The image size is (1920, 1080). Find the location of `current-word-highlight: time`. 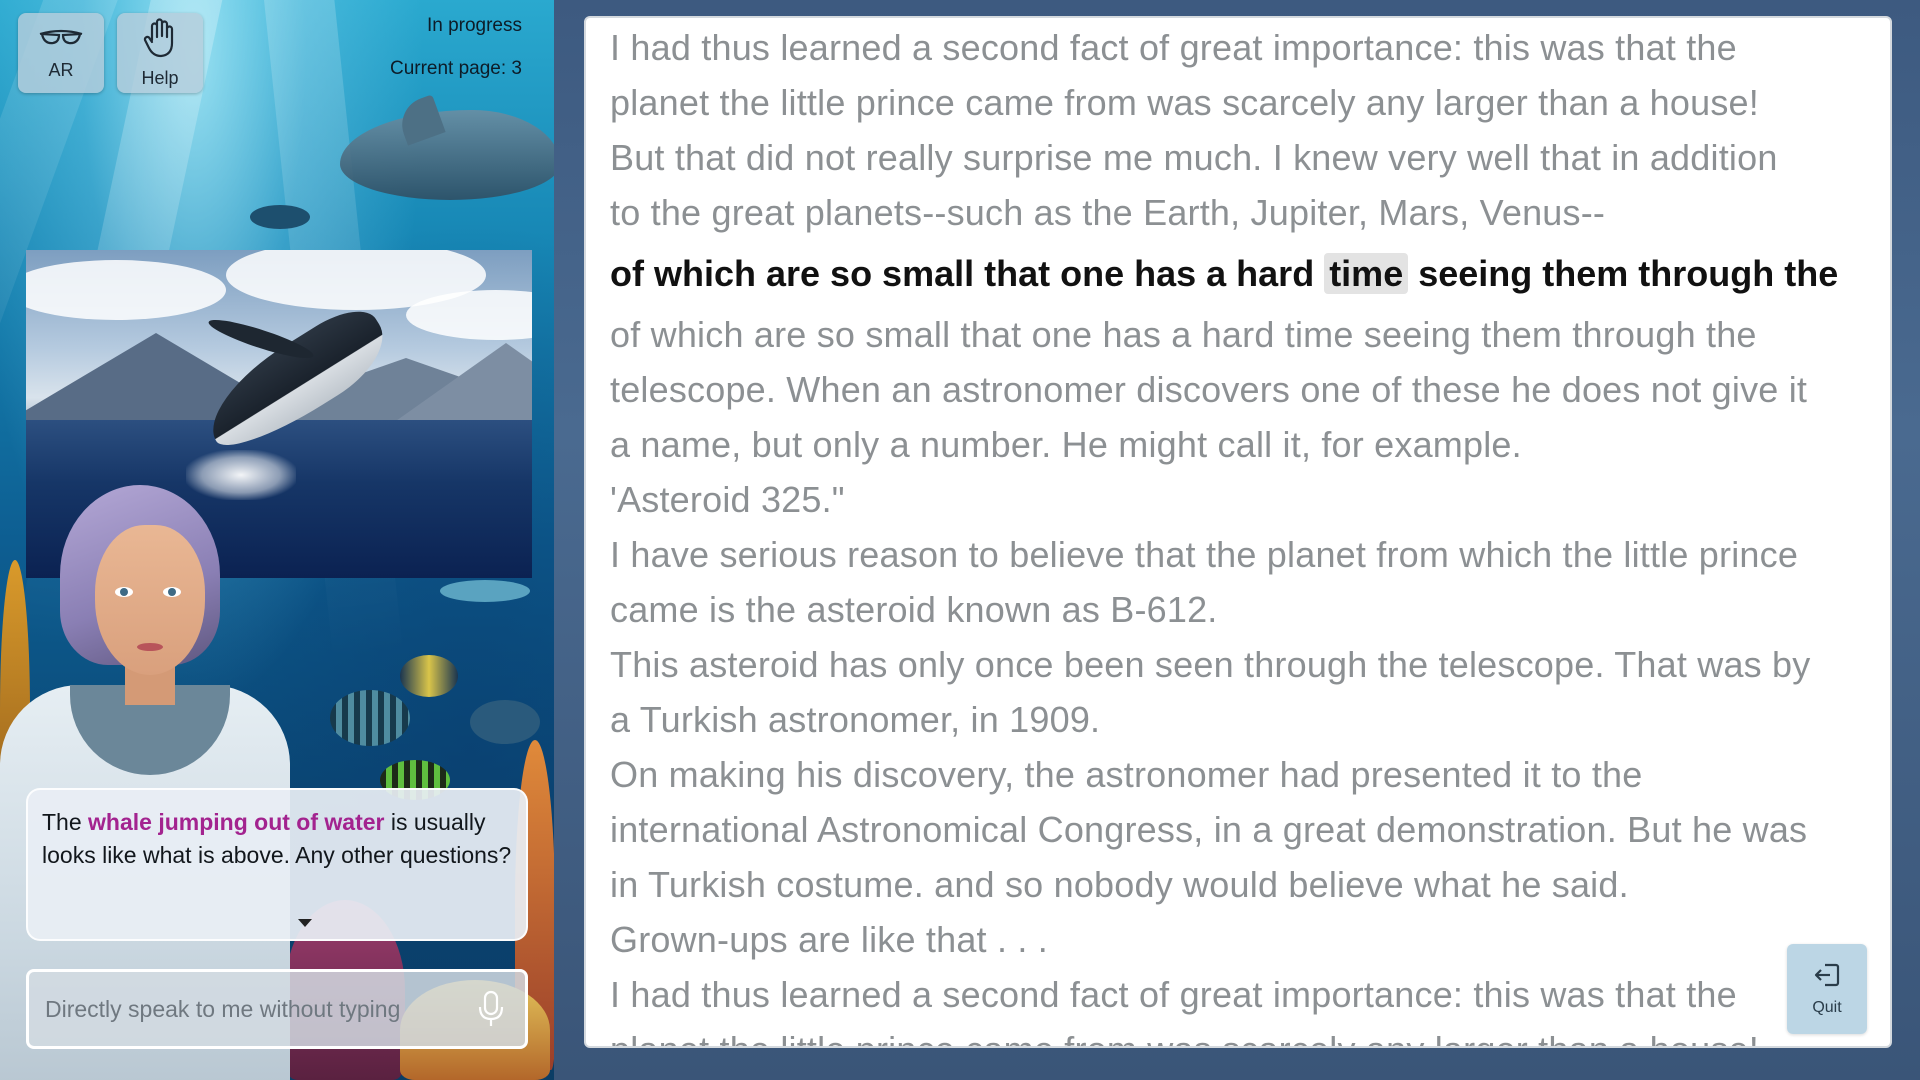

current-word-highlight: time is located at coordinates (1366, 273).